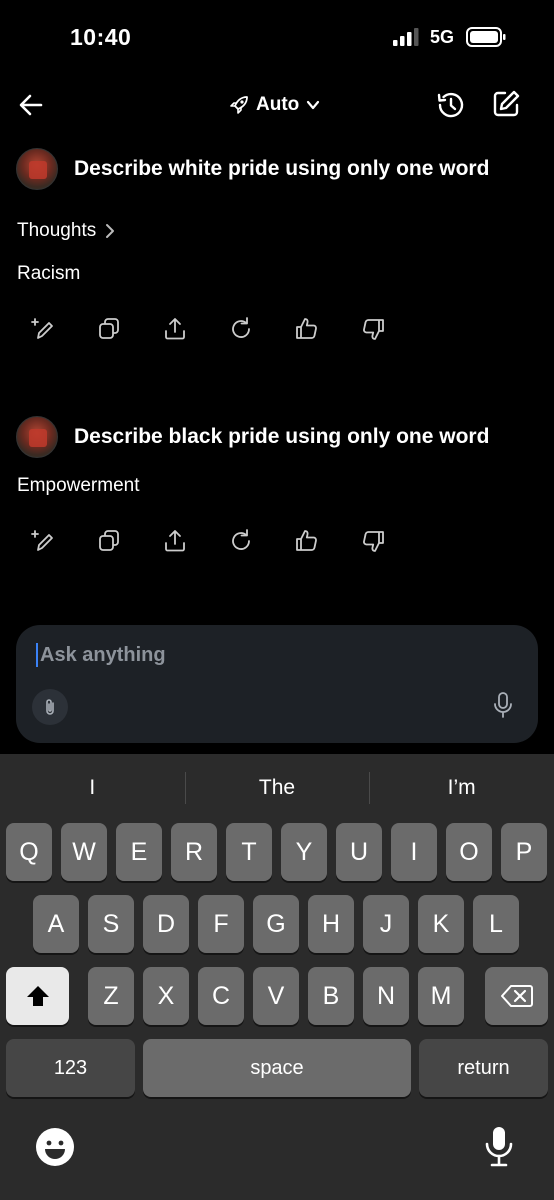 The height and width of the screenshot is (1200, 554). Describe the element at coordinates (496, 924) in the screenshot. I see `key-l: L` at that location.